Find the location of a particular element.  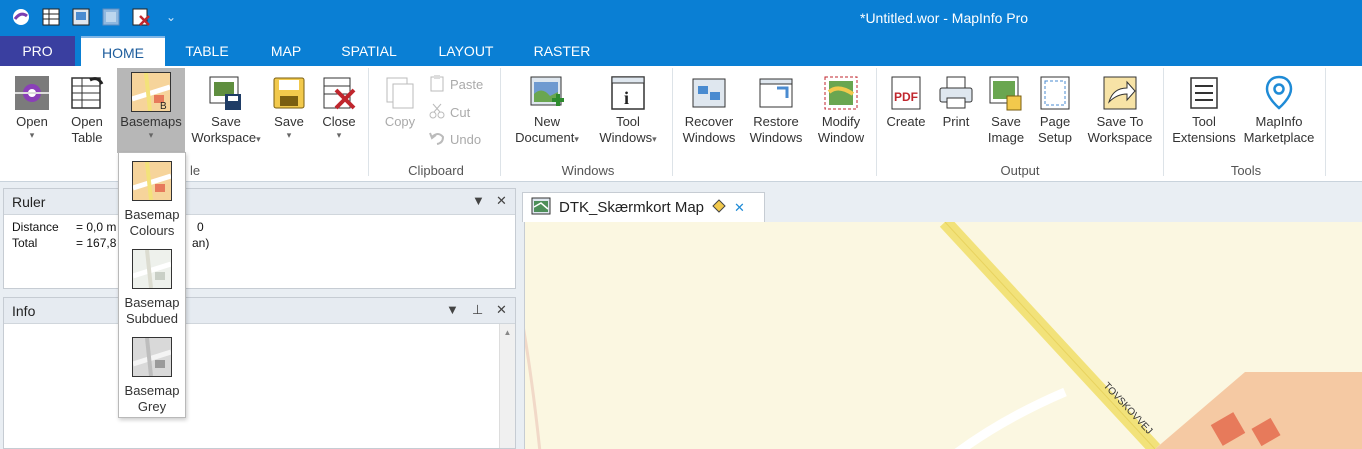

svg-text: PDF is located at coordinates (906, 97).